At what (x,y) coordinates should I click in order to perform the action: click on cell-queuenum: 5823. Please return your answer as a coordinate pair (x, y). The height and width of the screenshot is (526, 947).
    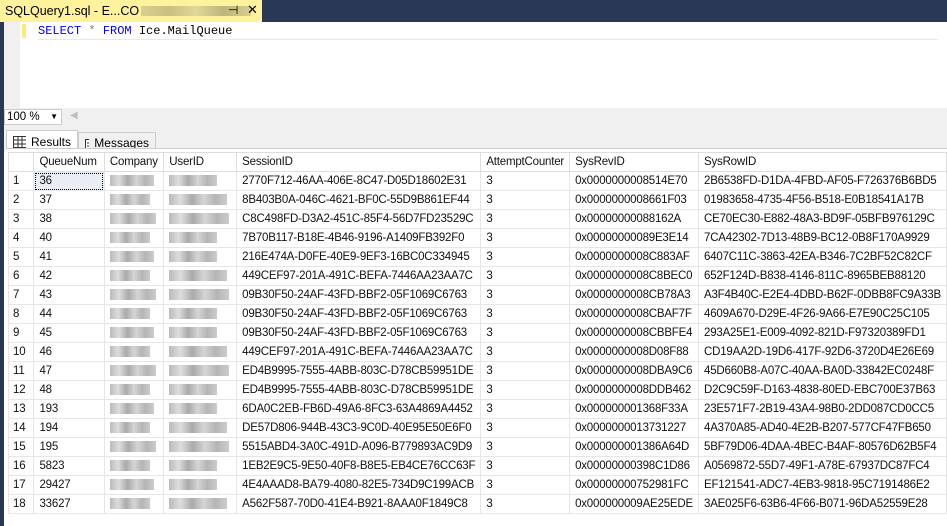
    Looking at the image, I should click on (69, 466).